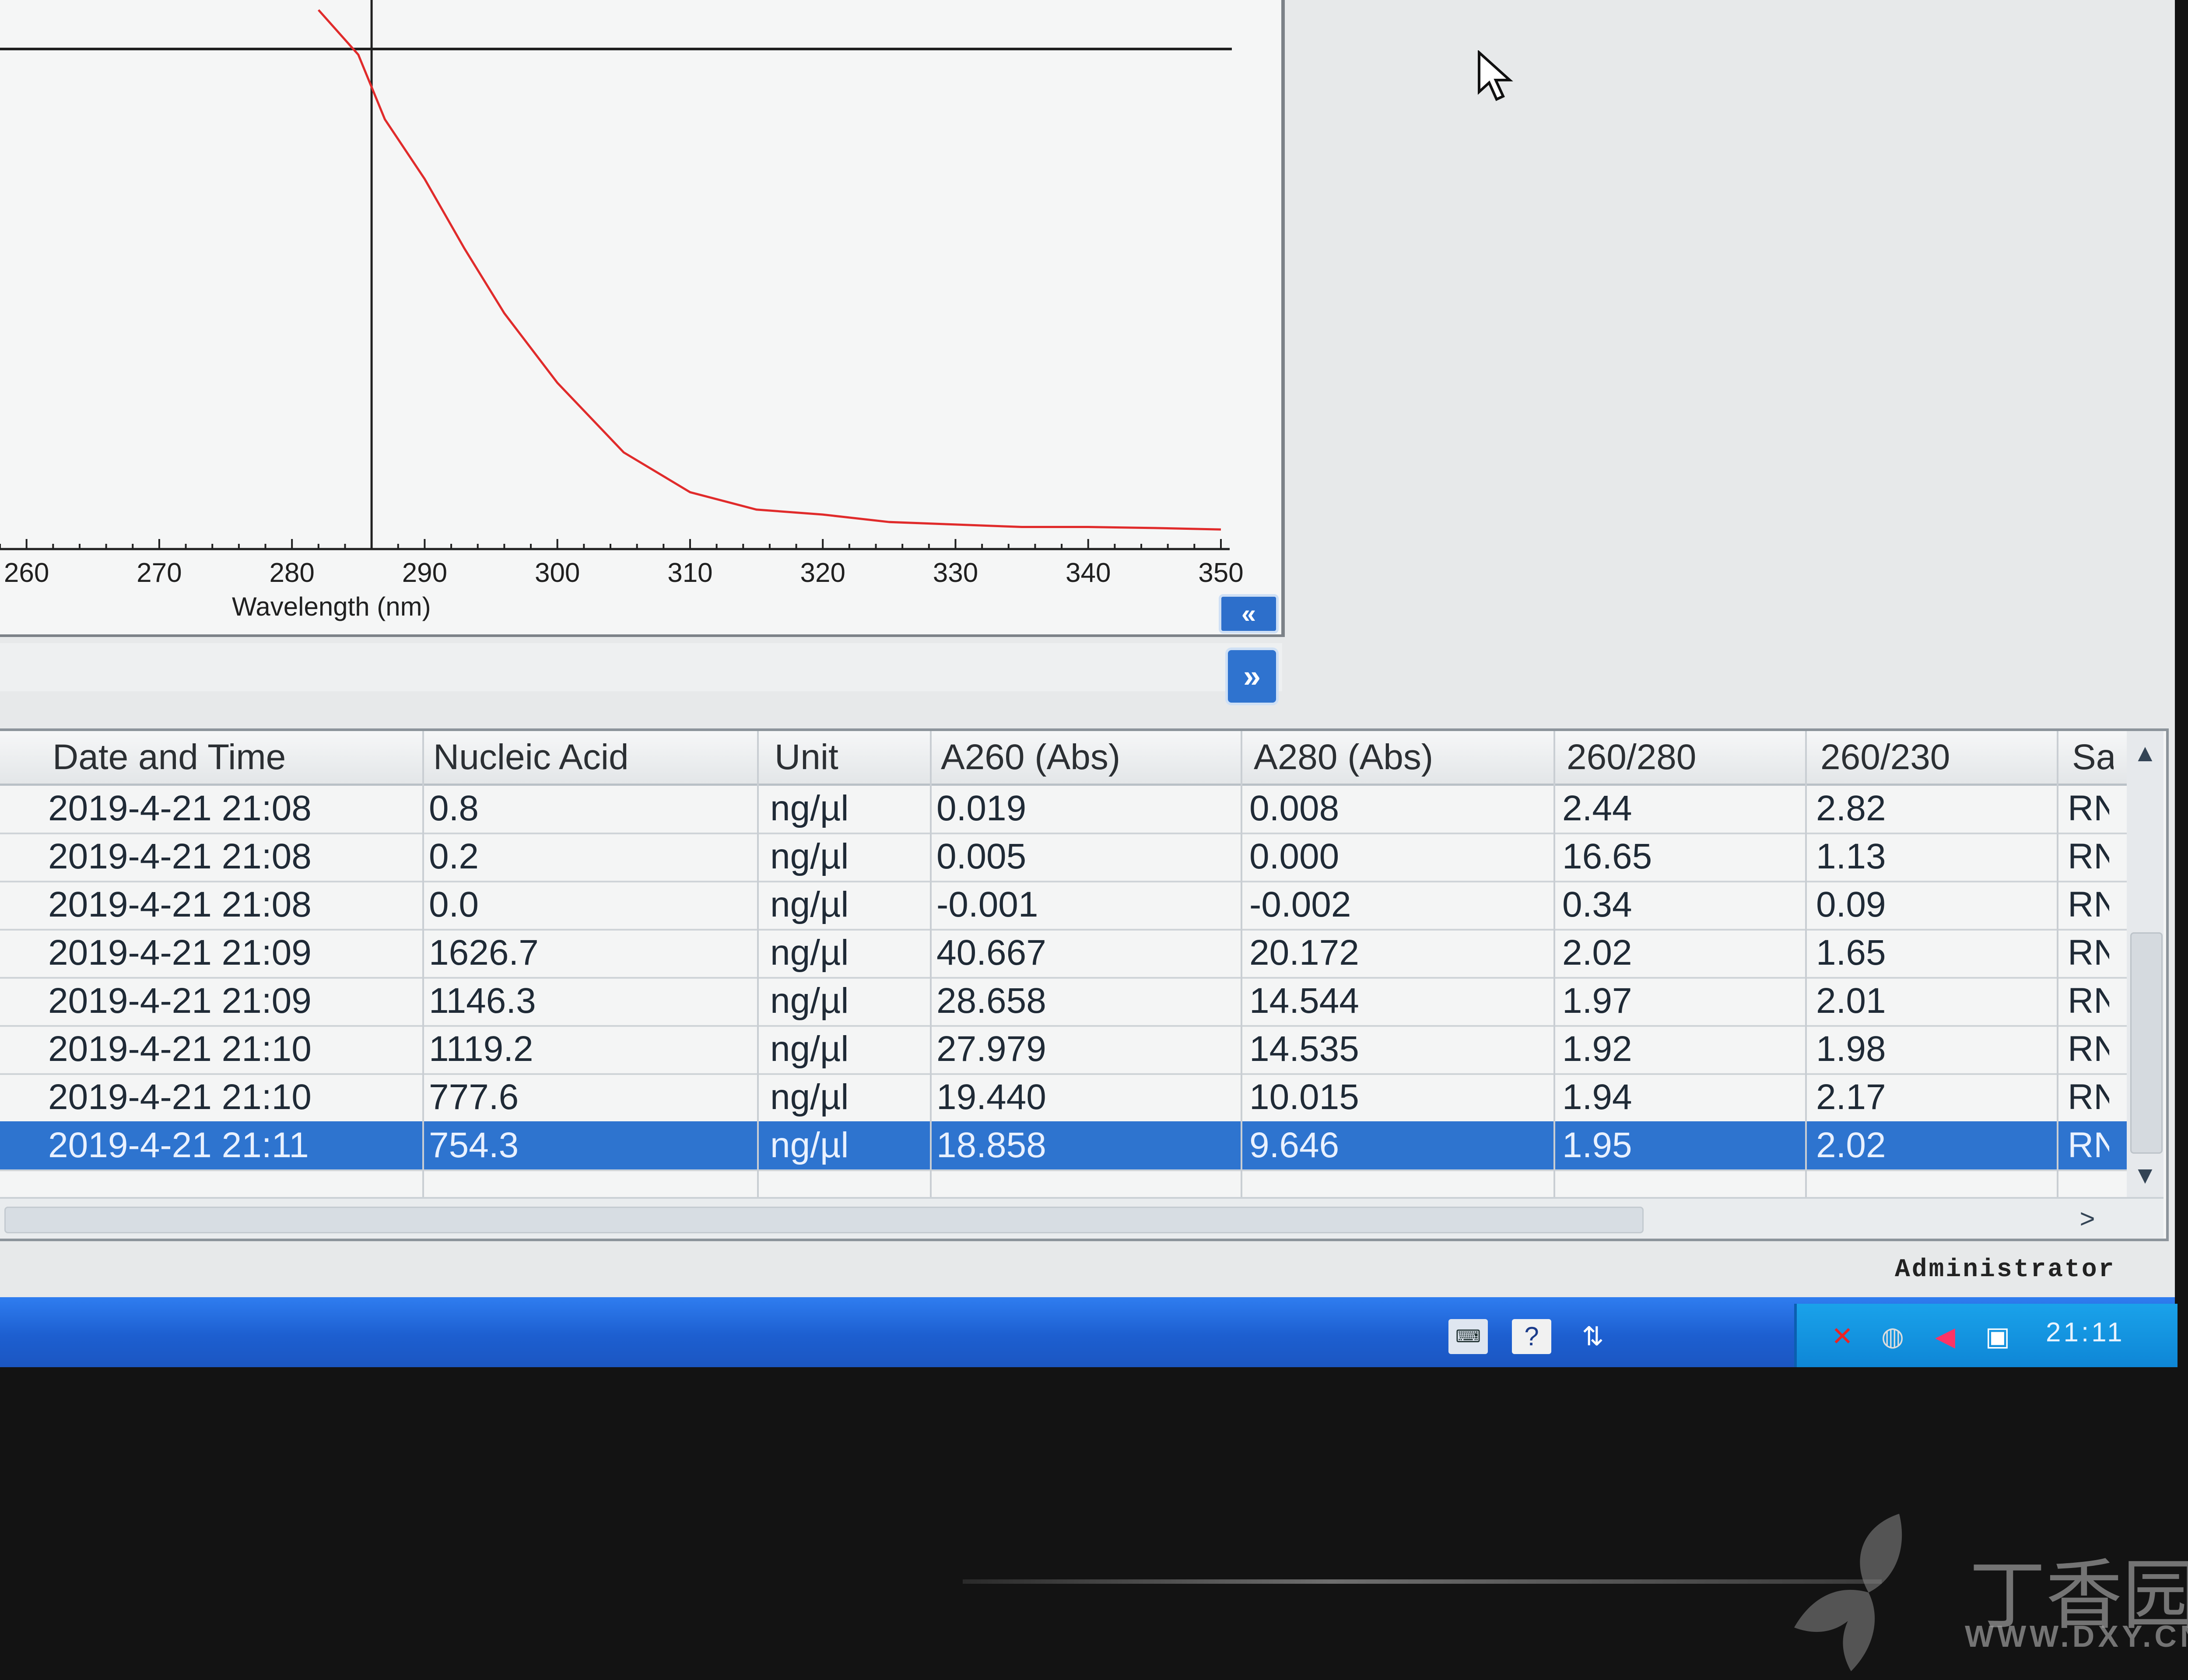 This screenshot has width=2188, height=1680. I want to click on column-header: Unit, so click(853, 757).